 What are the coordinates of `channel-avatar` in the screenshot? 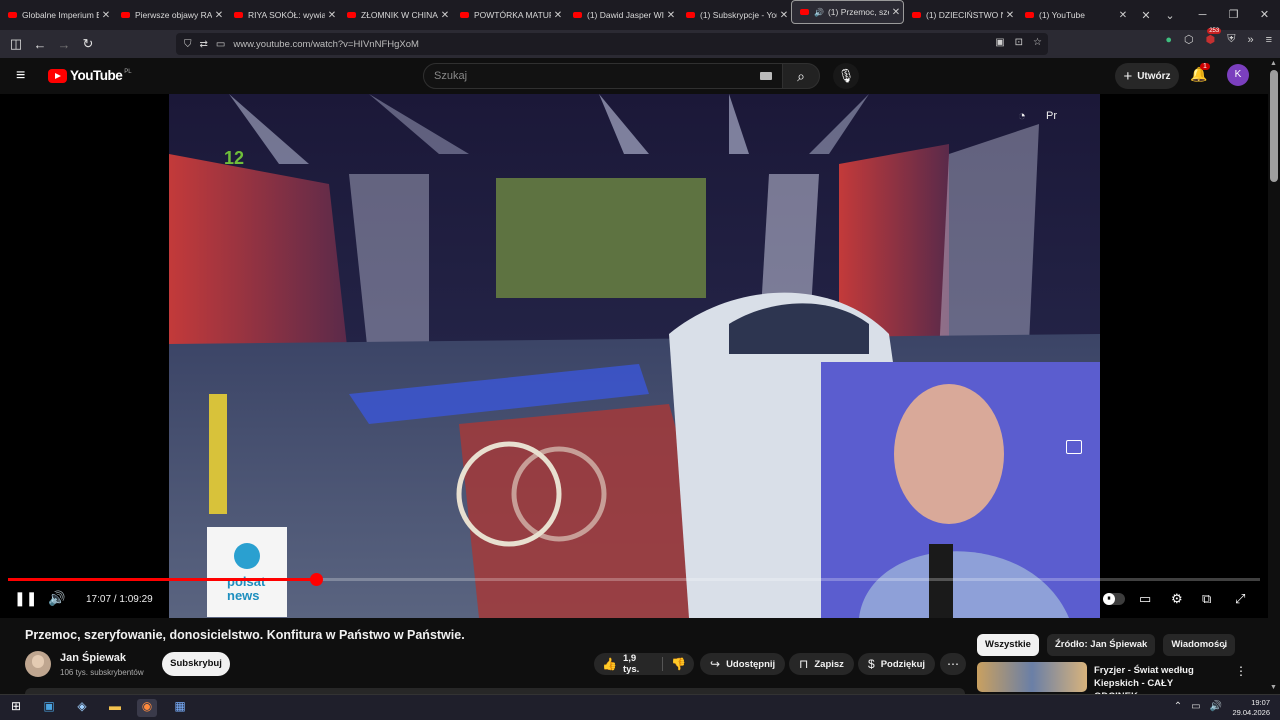 It's located at (38, 664).